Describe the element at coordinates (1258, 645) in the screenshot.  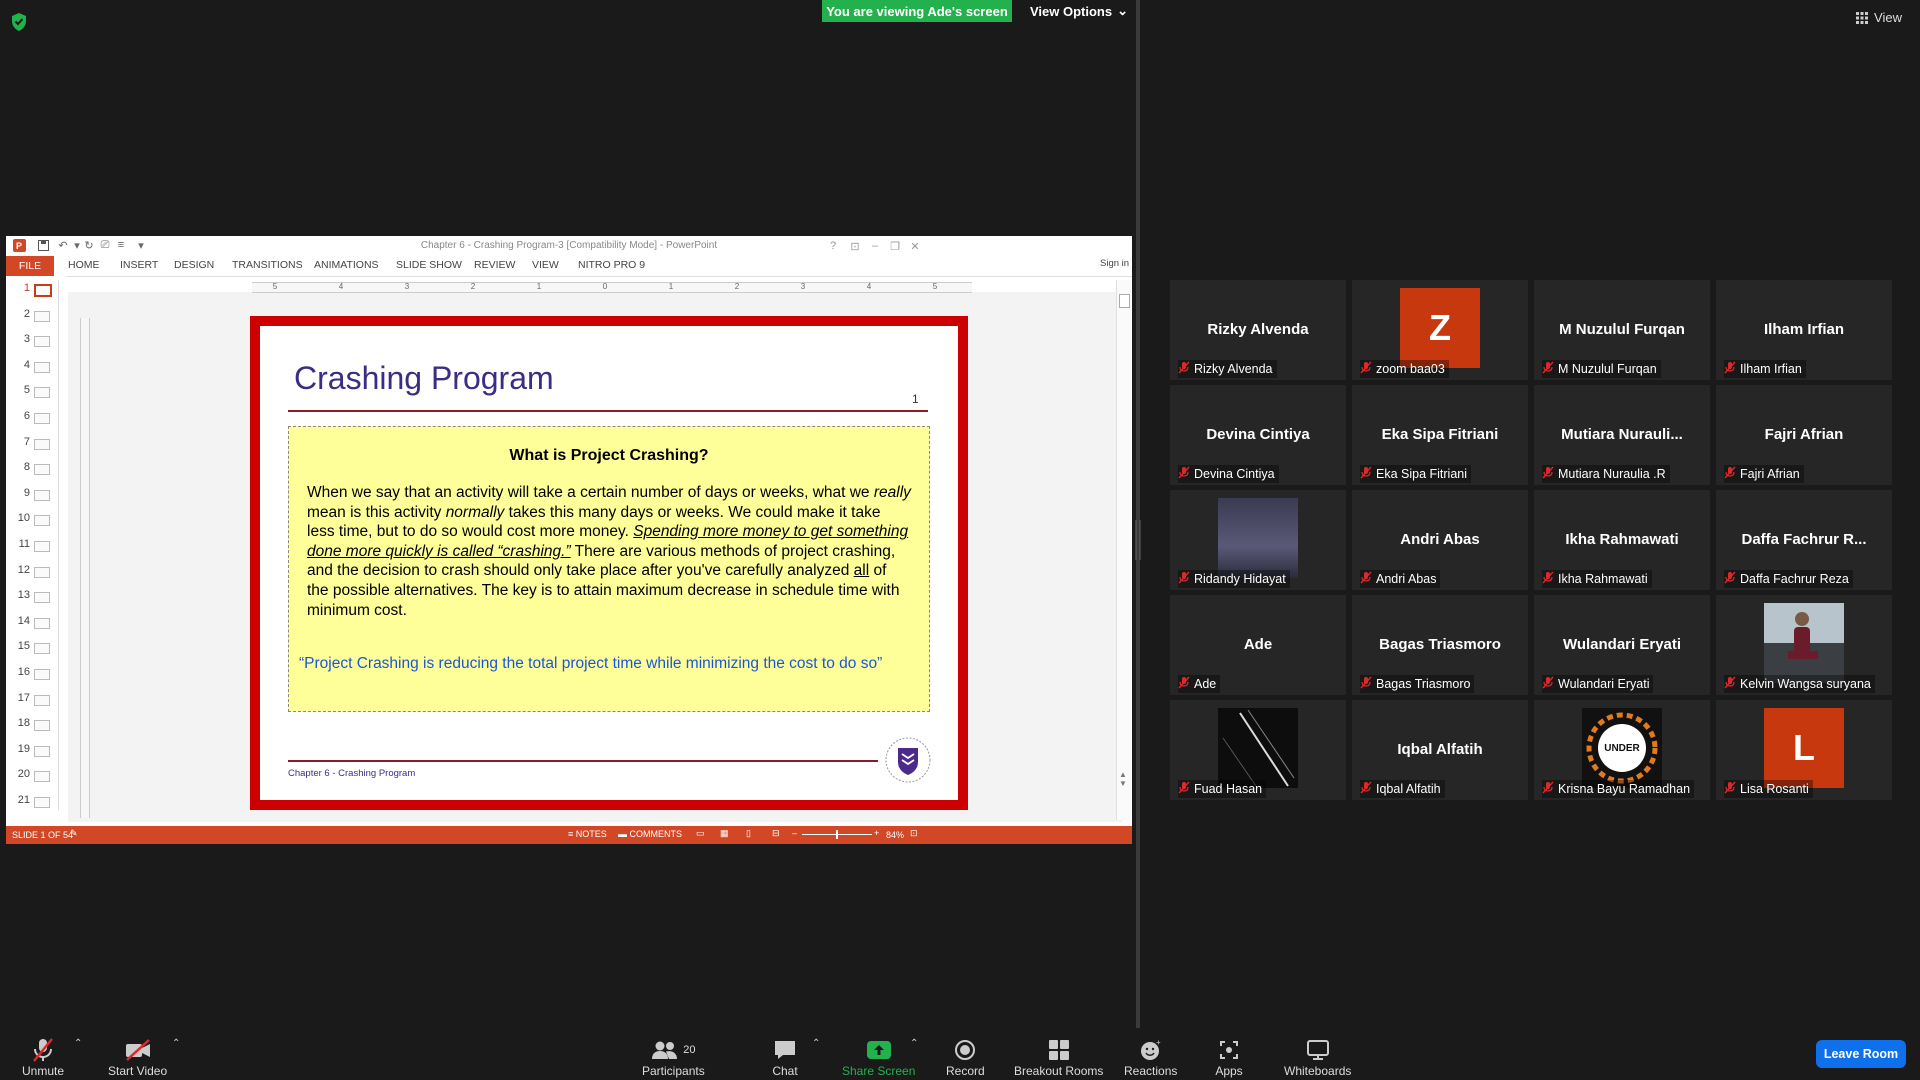
I see `participant-tile: Ade Ade` at that location.